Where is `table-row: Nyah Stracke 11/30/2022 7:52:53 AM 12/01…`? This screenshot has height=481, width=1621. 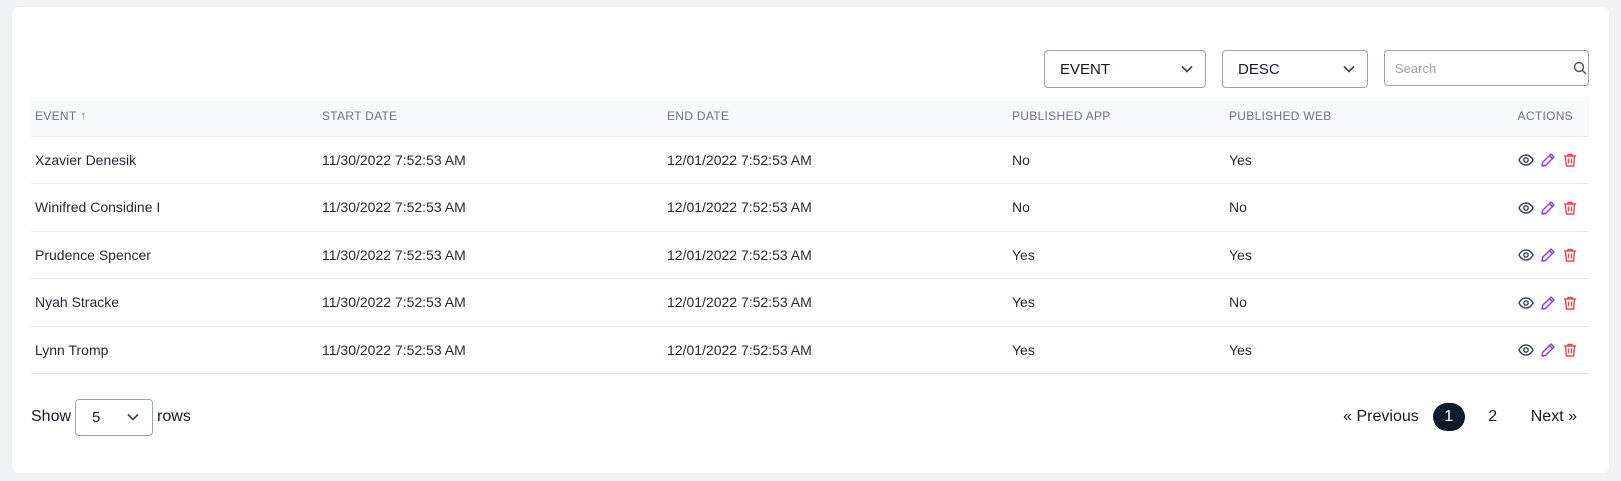 table-row: Nyah Stracke 11/30/2022 7:52:53 AM 12/01… is located at coordinates (810, 303).